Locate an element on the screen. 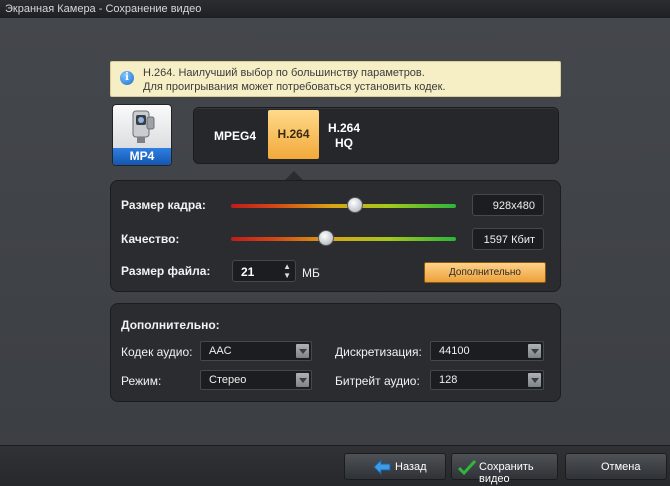  back-button: Назад is located at coordinates (395, 466).